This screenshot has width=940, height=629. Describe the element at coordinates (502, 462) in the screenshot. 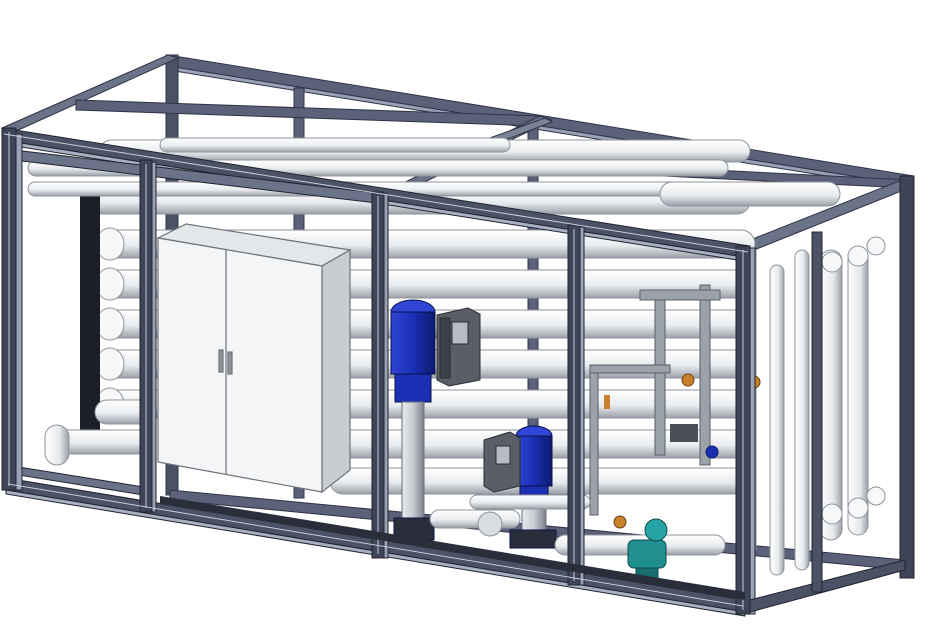

I see `vfd-small` at that location.